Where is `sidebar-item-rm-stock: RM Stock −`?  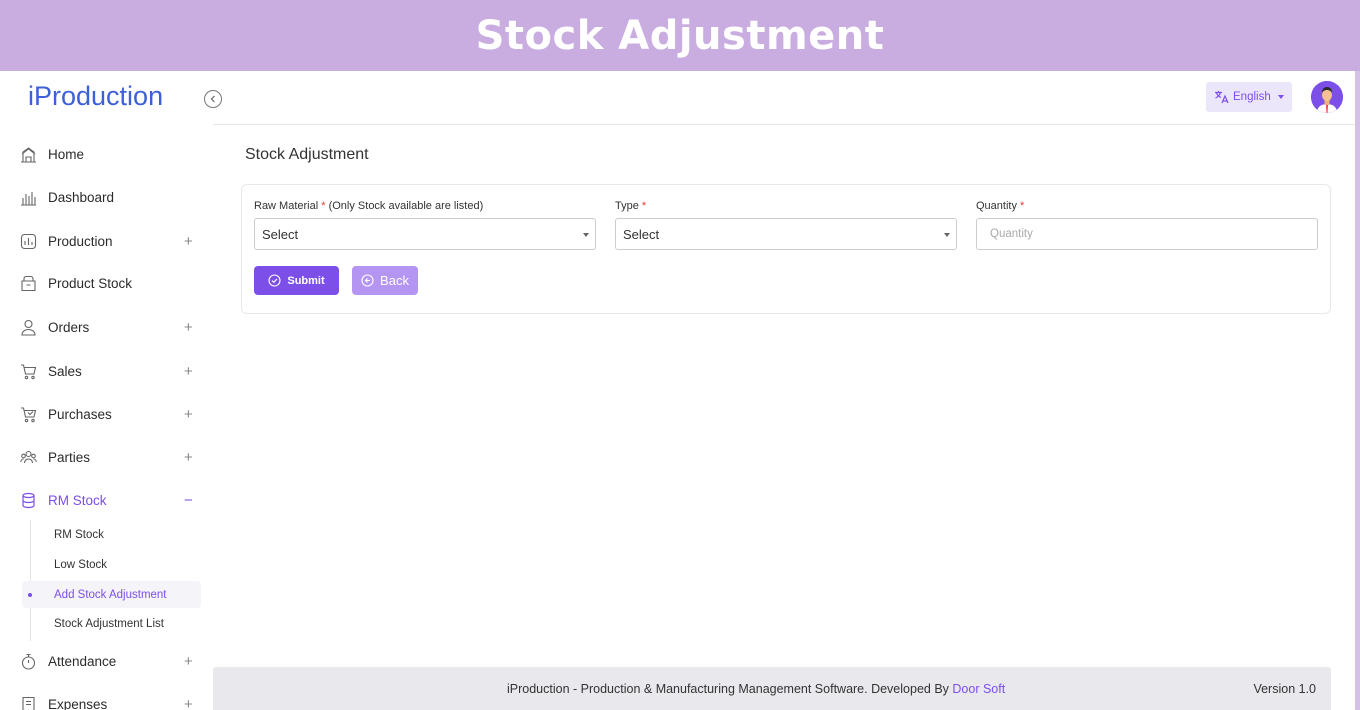
sidebar-item-rm-stock: RM Stock − is located at coordinates (106, 500).